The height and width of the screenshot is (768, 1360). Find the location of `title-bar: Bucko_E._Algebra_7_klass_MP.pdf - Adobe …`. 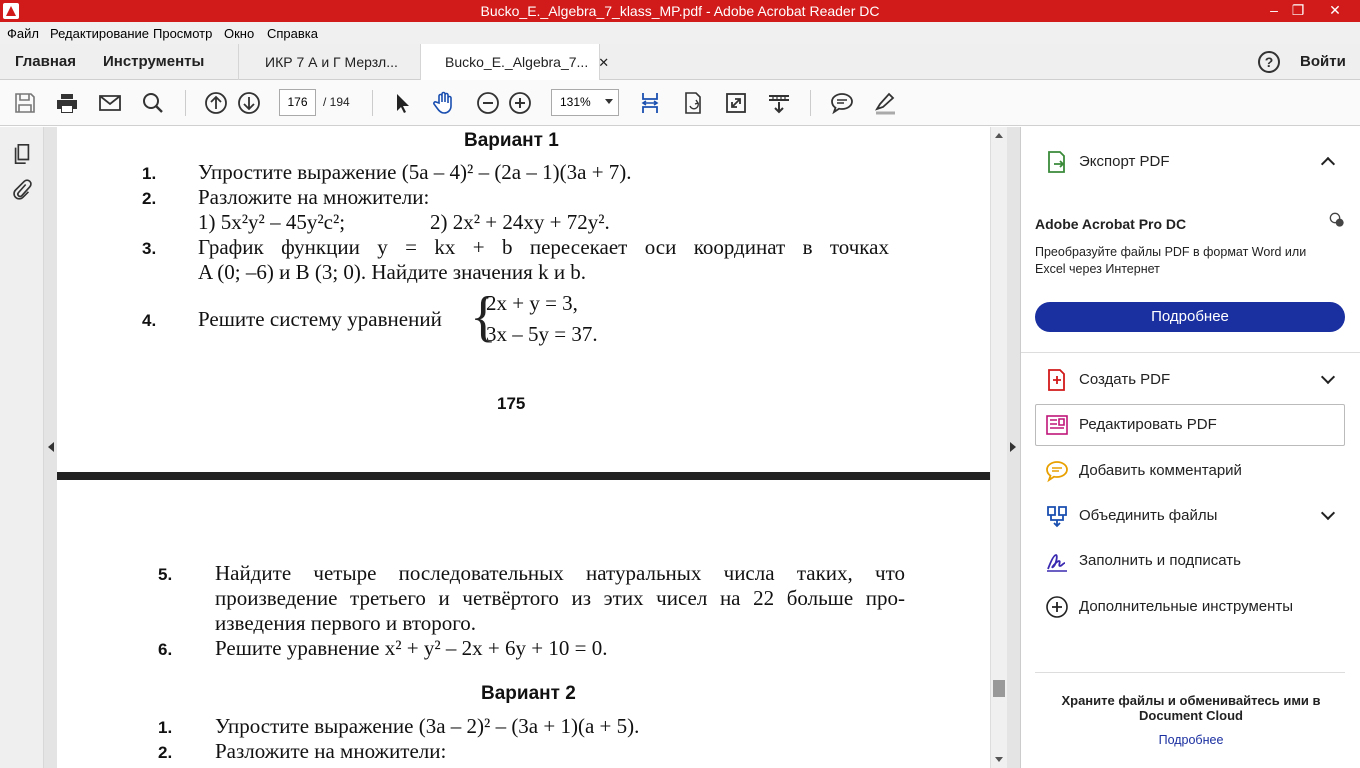

title-bar: Bucko_E._Algebra_7_klass_MP.pdf - Adobe … is located at coordinates (680, 11).